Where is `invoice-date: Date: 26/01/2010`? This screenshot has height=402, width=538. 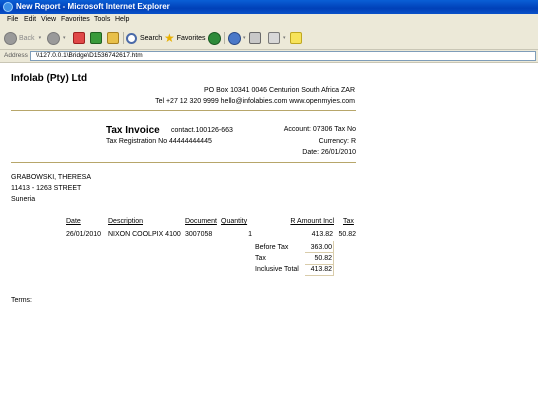
invoice-date: Date: 26/01/2010 is located at coordinates (329, 152).